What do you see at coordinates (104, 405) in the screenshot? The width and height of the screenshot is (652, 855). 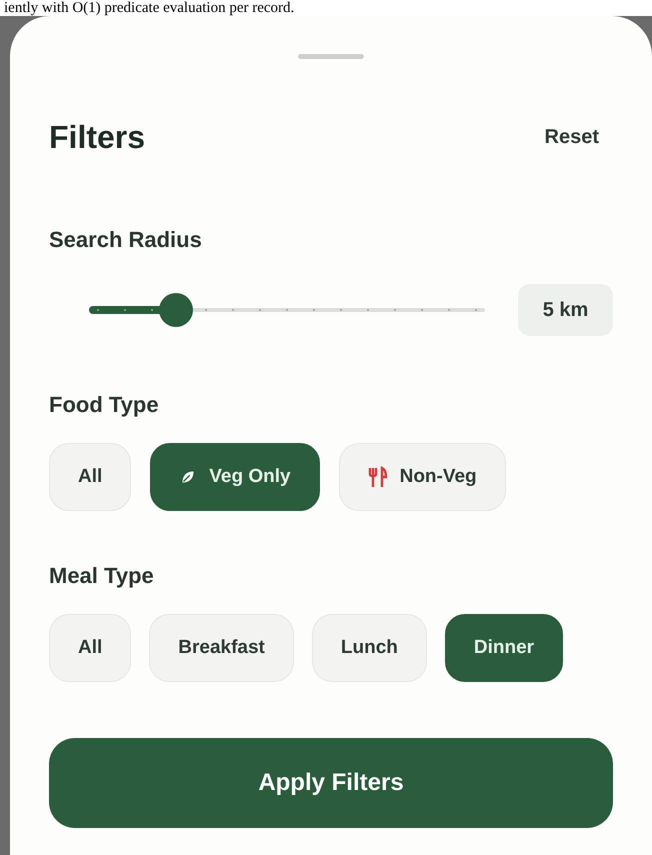 I see `section-label: Food Type` at bounding box center [104, 405].